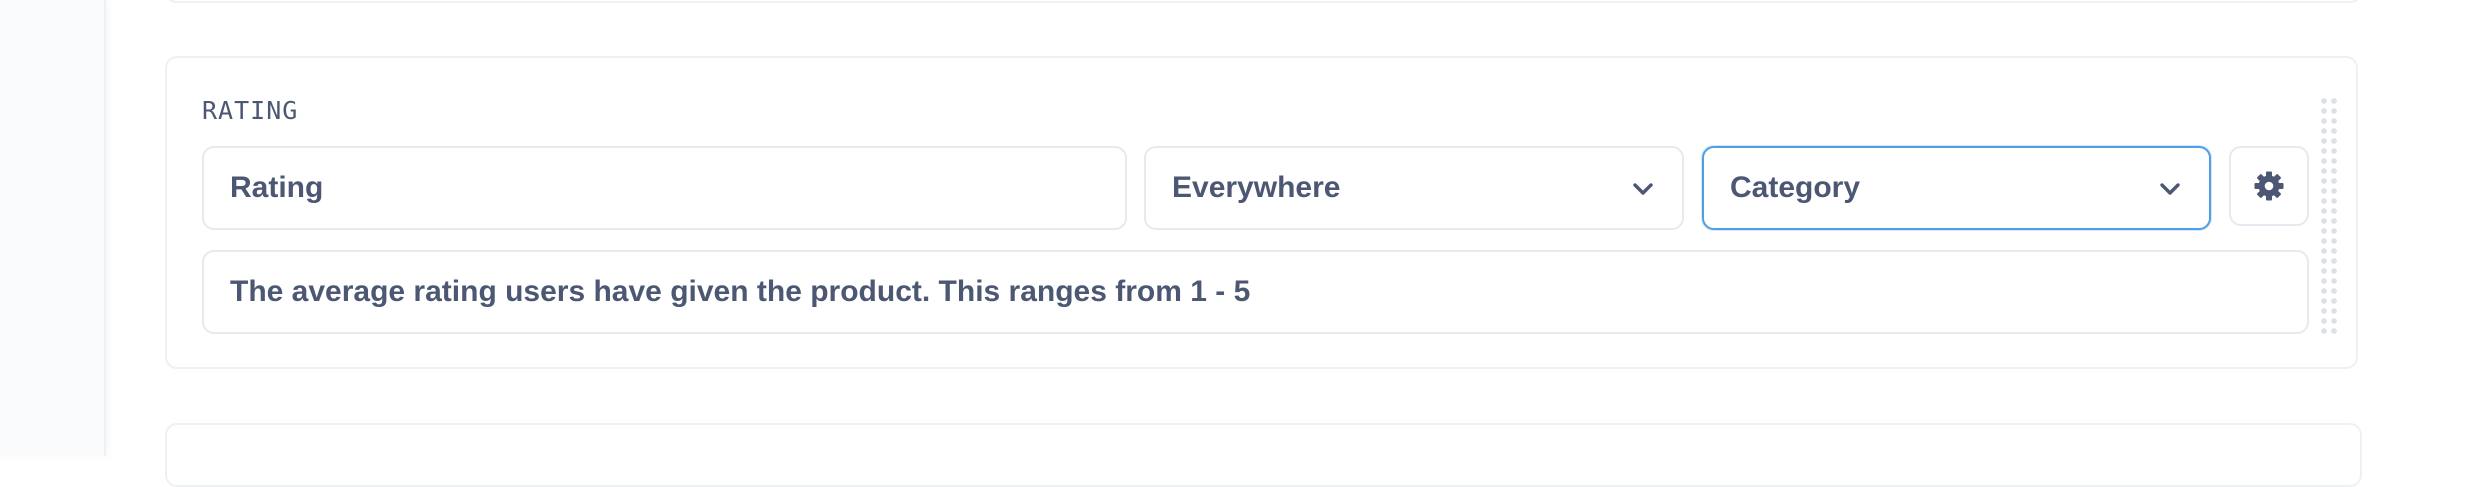  I want to click on previous-field-card, so click(1263, 1).